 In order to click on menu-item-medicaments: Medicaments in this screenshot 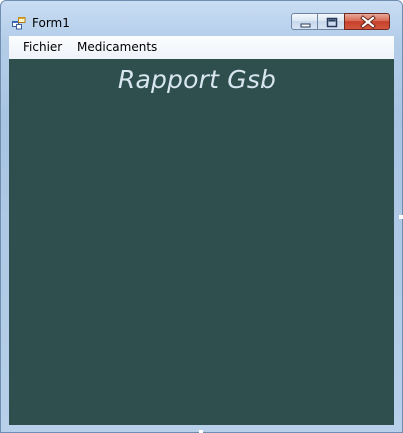, I will do `click(117, 47)`.